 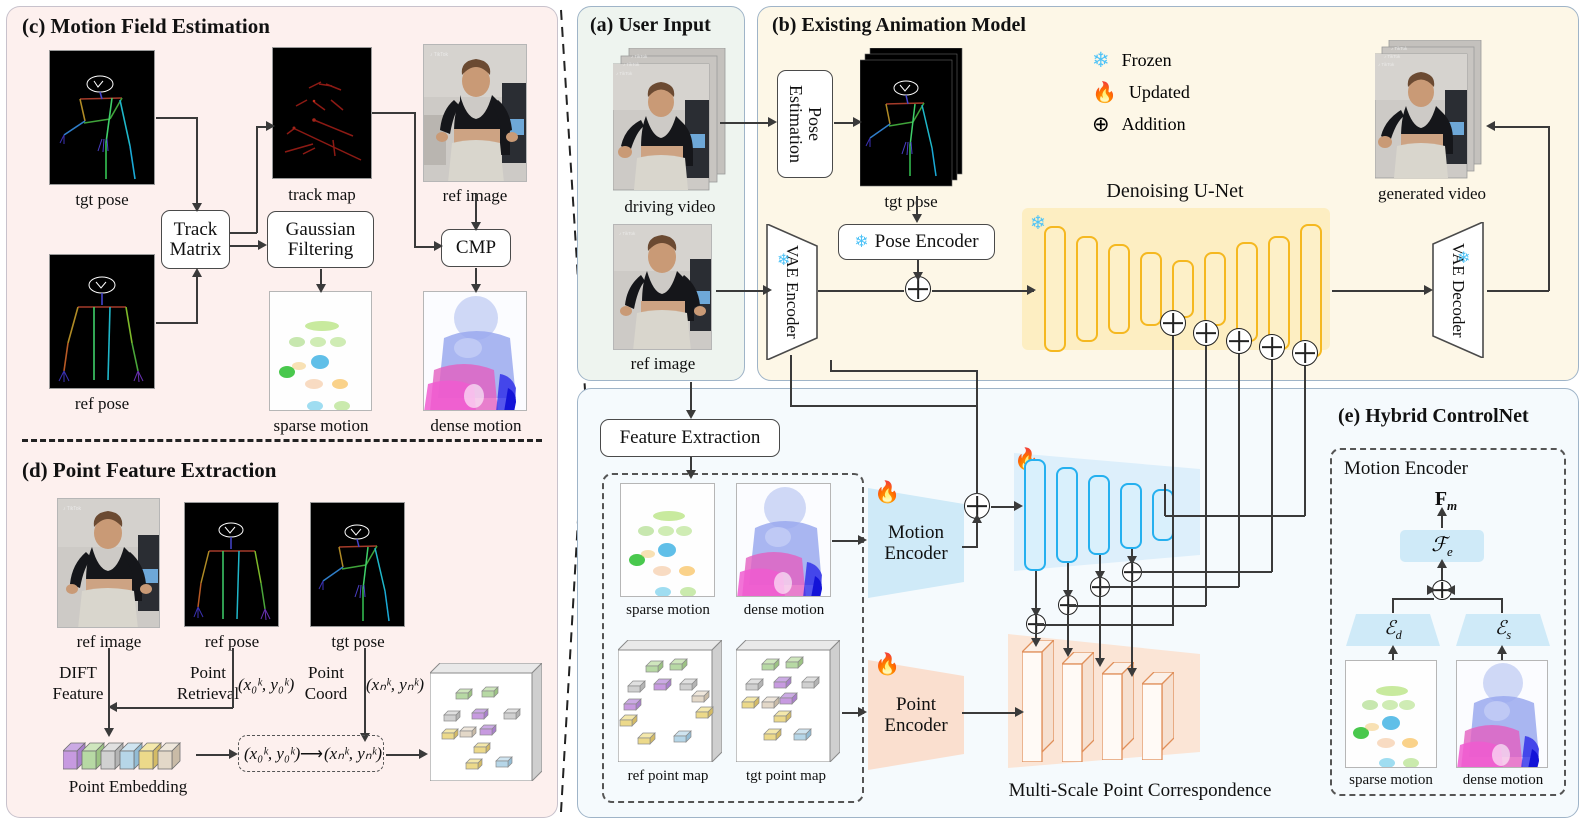 I want to click on legend-updated-label: Updated, so click(x=1159, y=92).